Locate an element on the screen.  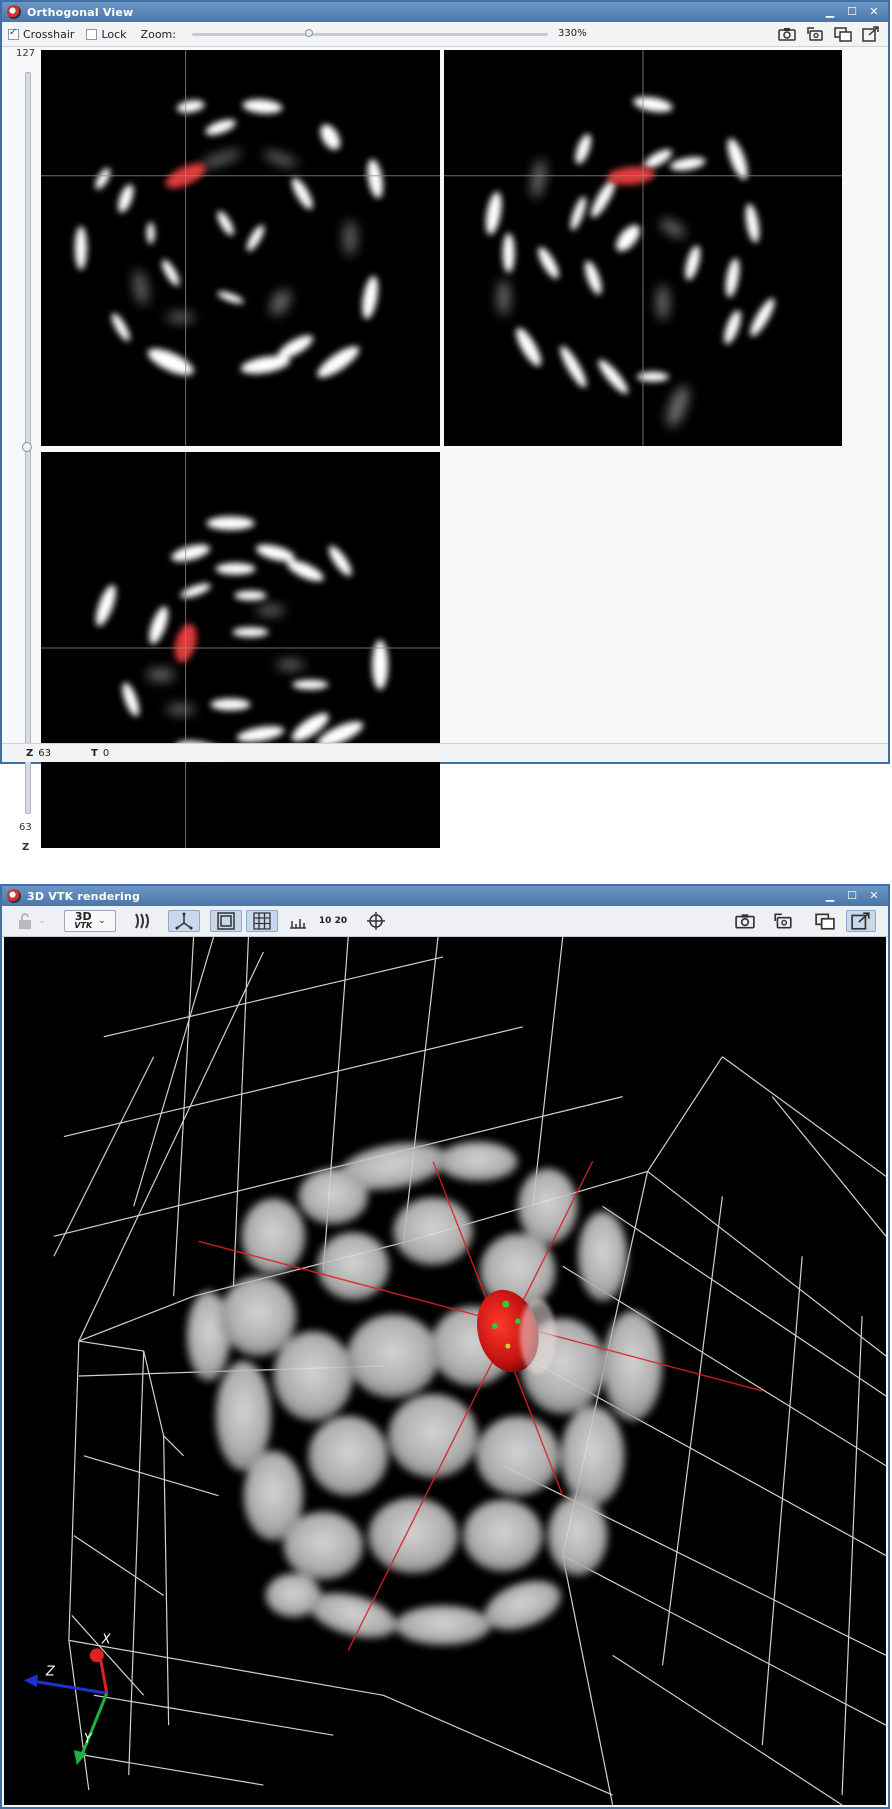
crosshair-toggle: Crosshair is located at coordinates (41, 34).